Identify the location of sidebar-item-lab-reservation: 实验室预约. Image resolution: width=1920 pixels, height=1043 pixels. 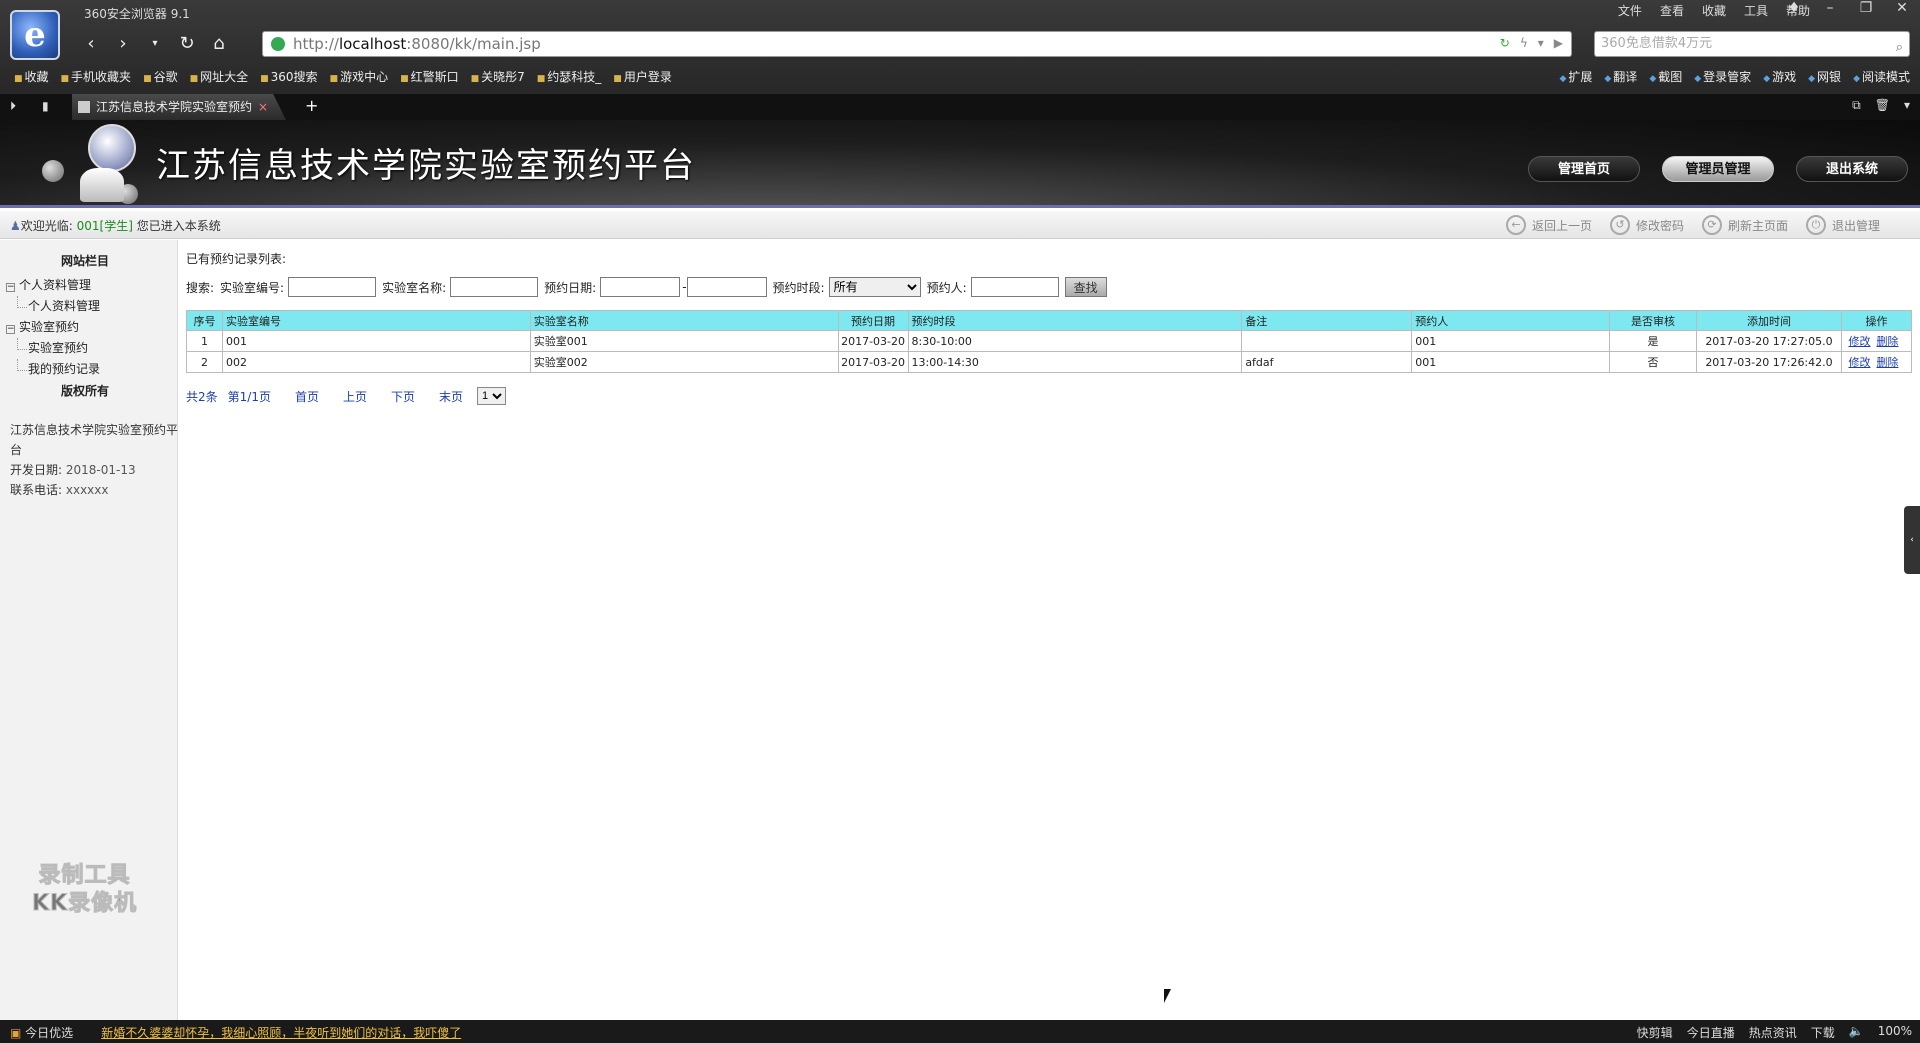
(53, 348).